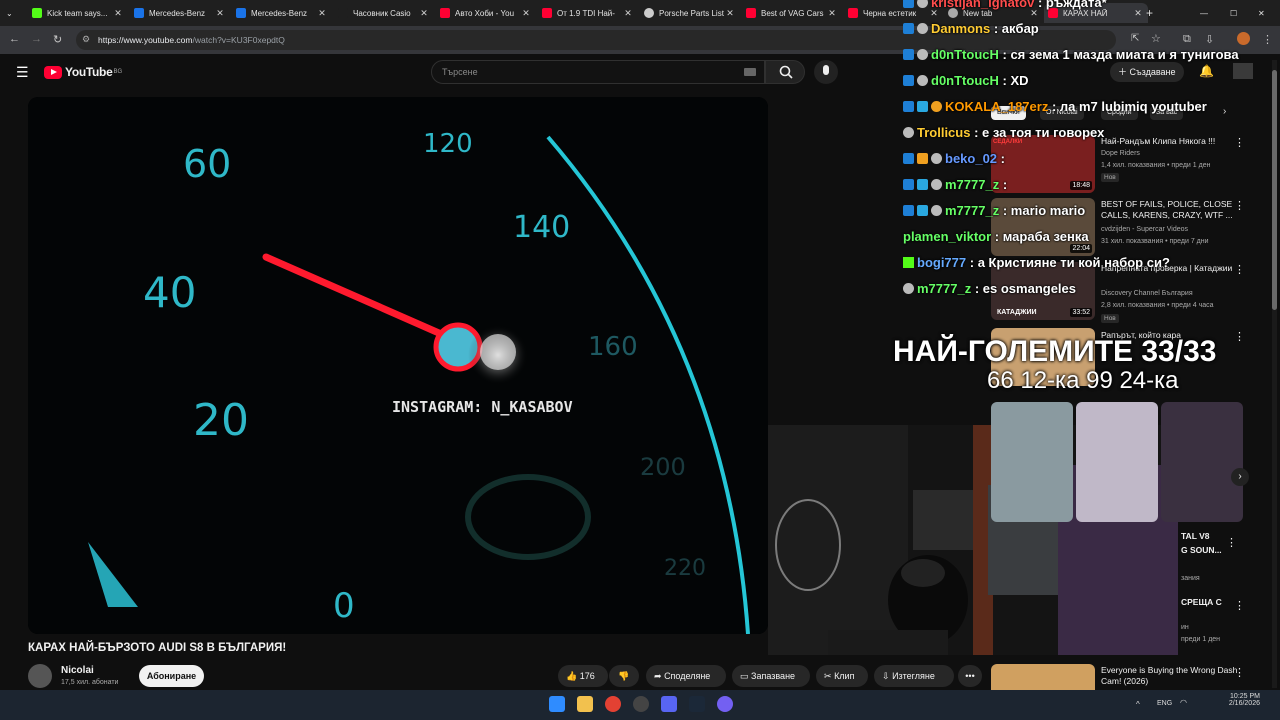  What do you see at coordinates (557, 704) in the screenshot?
I see `windows-start-icon` at bounding box center [557, 704].